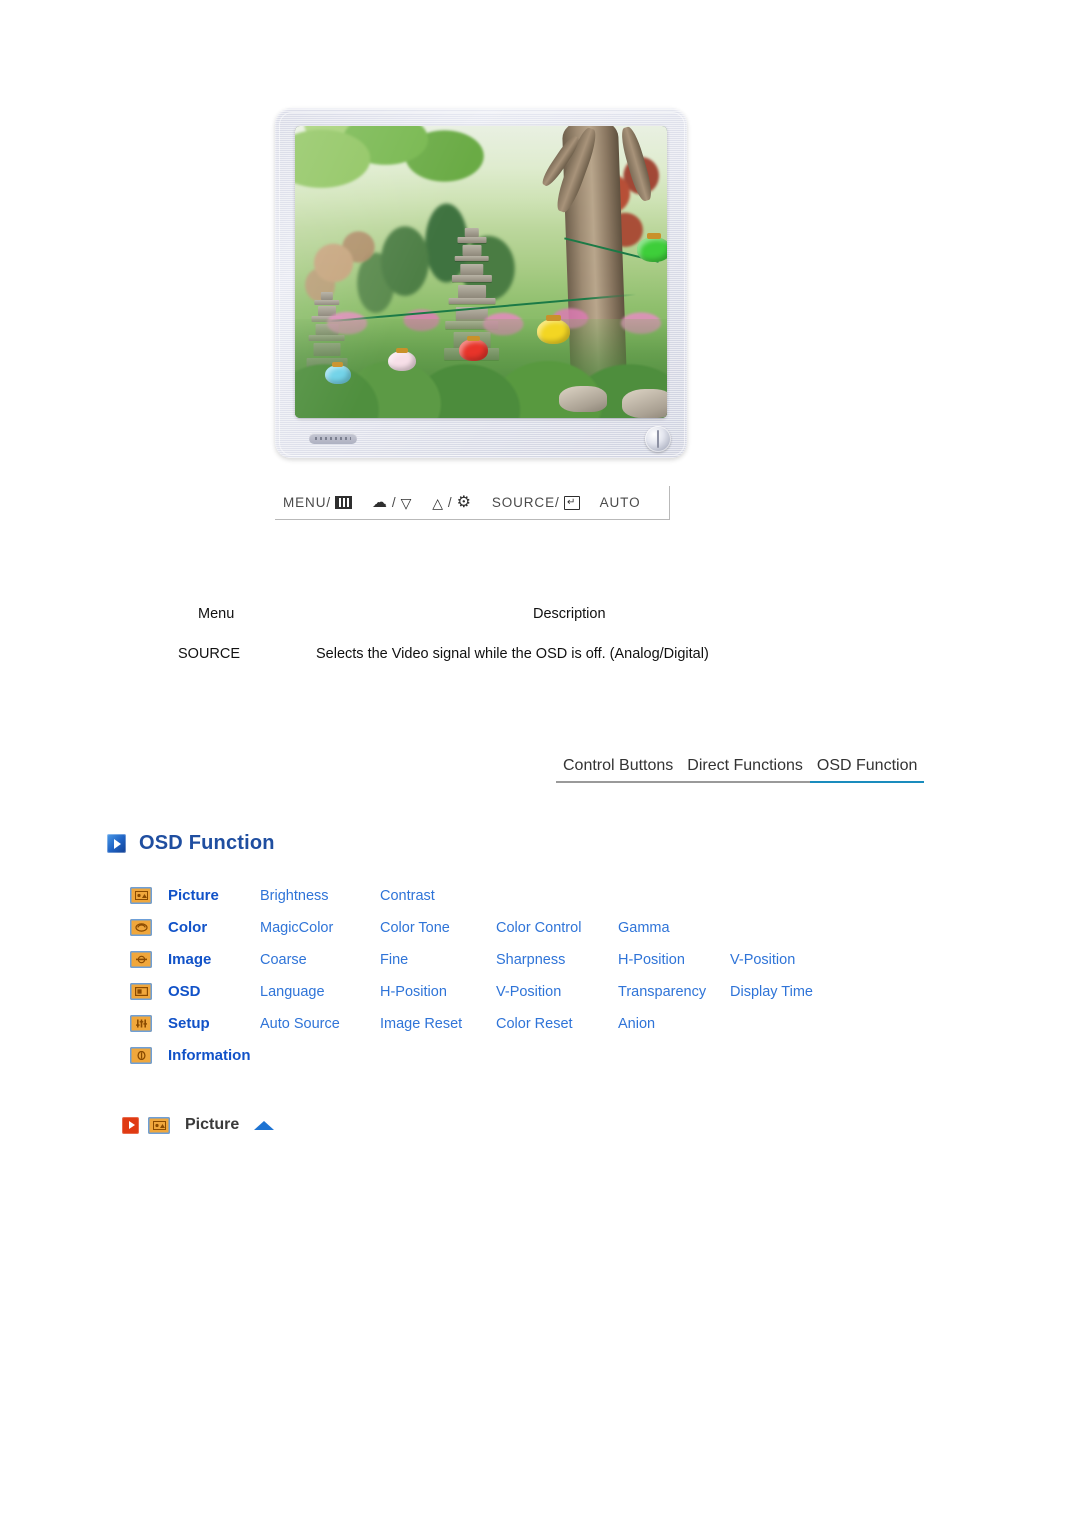 This screenshot has height=1528, width=1080. What do you see at coordinates (662, 992) in the screenshot?
I see `osd-submenu-transparency: Transparency` at bounding box center [662, 992].